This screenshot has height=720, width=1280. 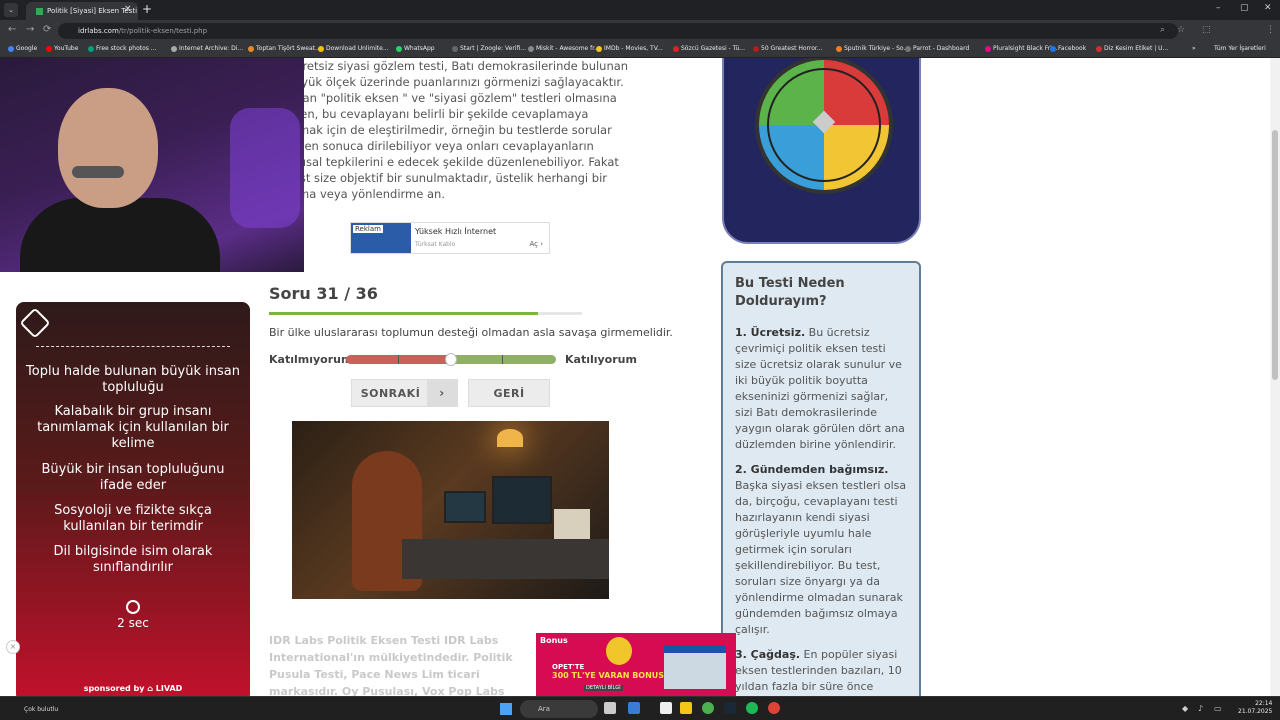 What do you see at coordinates (442, 393) in the screenshot?
I see `next-arrow-icon: ›` at bounding box center [442, 393].